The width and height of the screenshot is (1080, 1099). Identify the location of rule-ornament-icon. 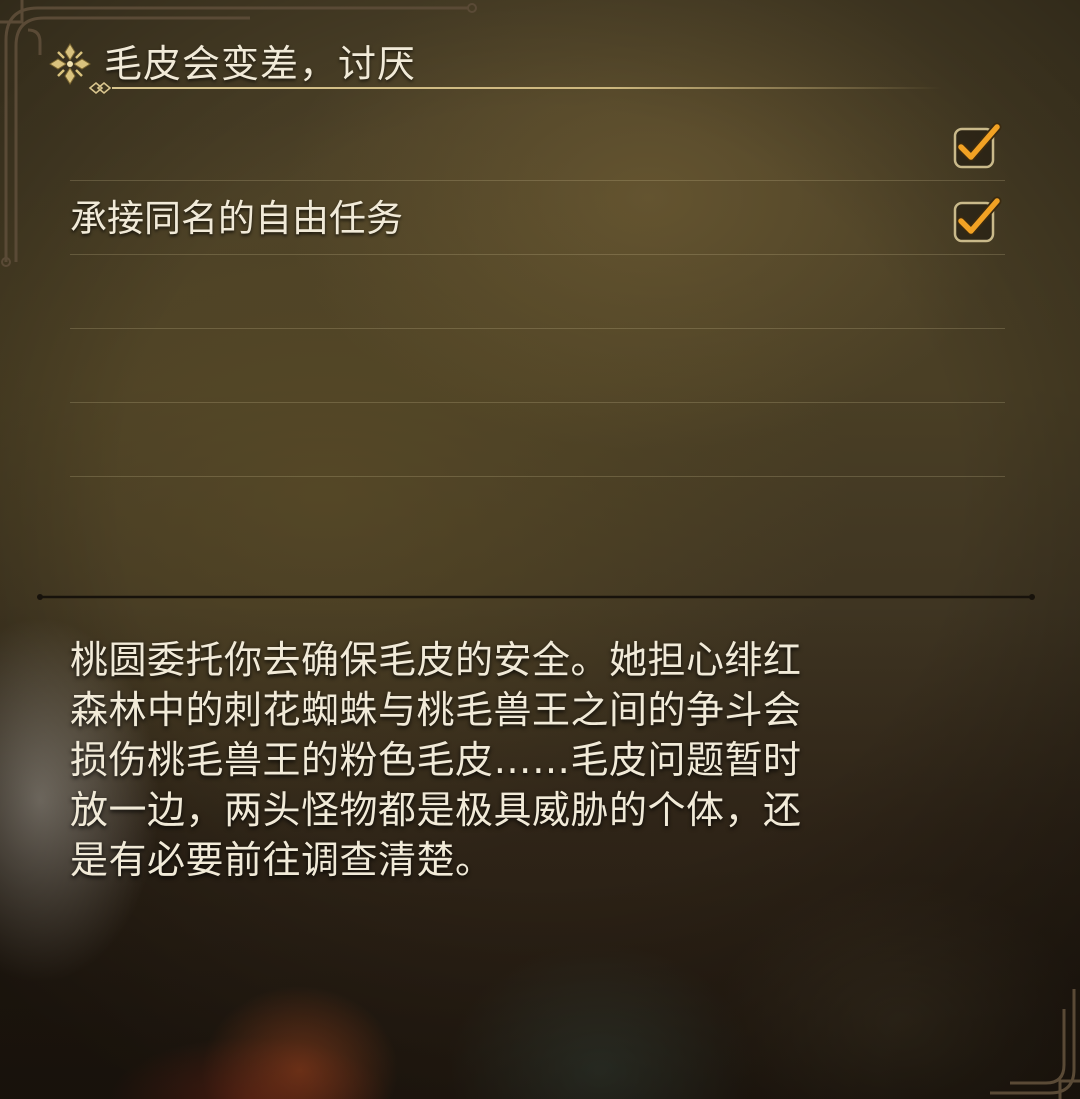
(100, 88).